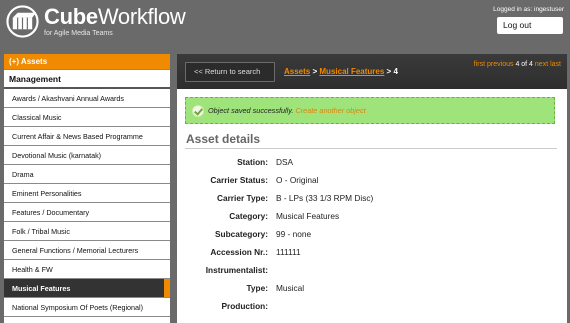  I want to click on detail-label: Category:, so click(248, 216).